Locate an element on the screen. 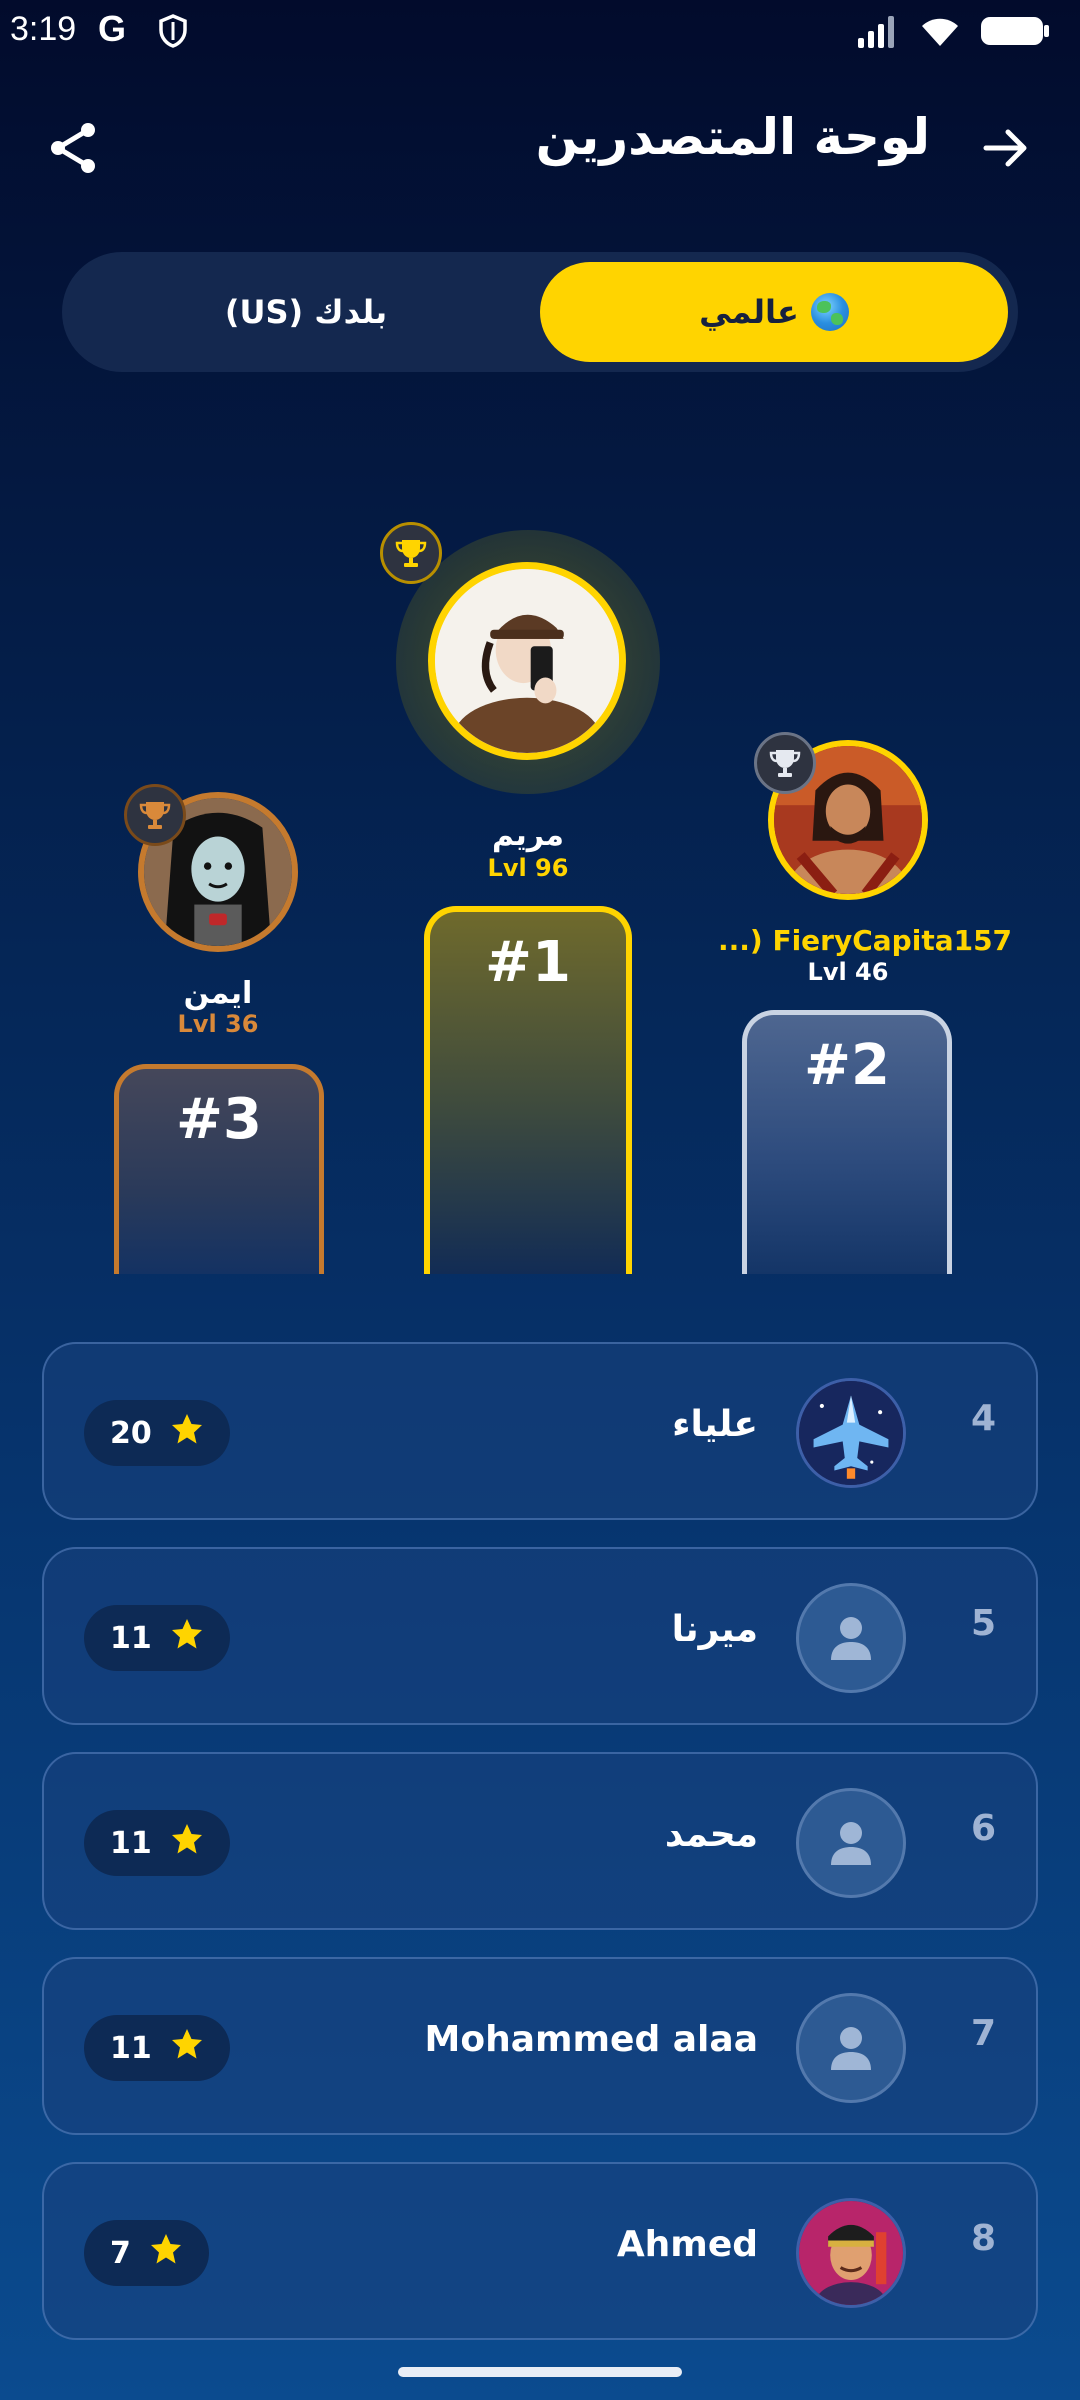  back-arrow-icon is located at coordinates (1006, 148).